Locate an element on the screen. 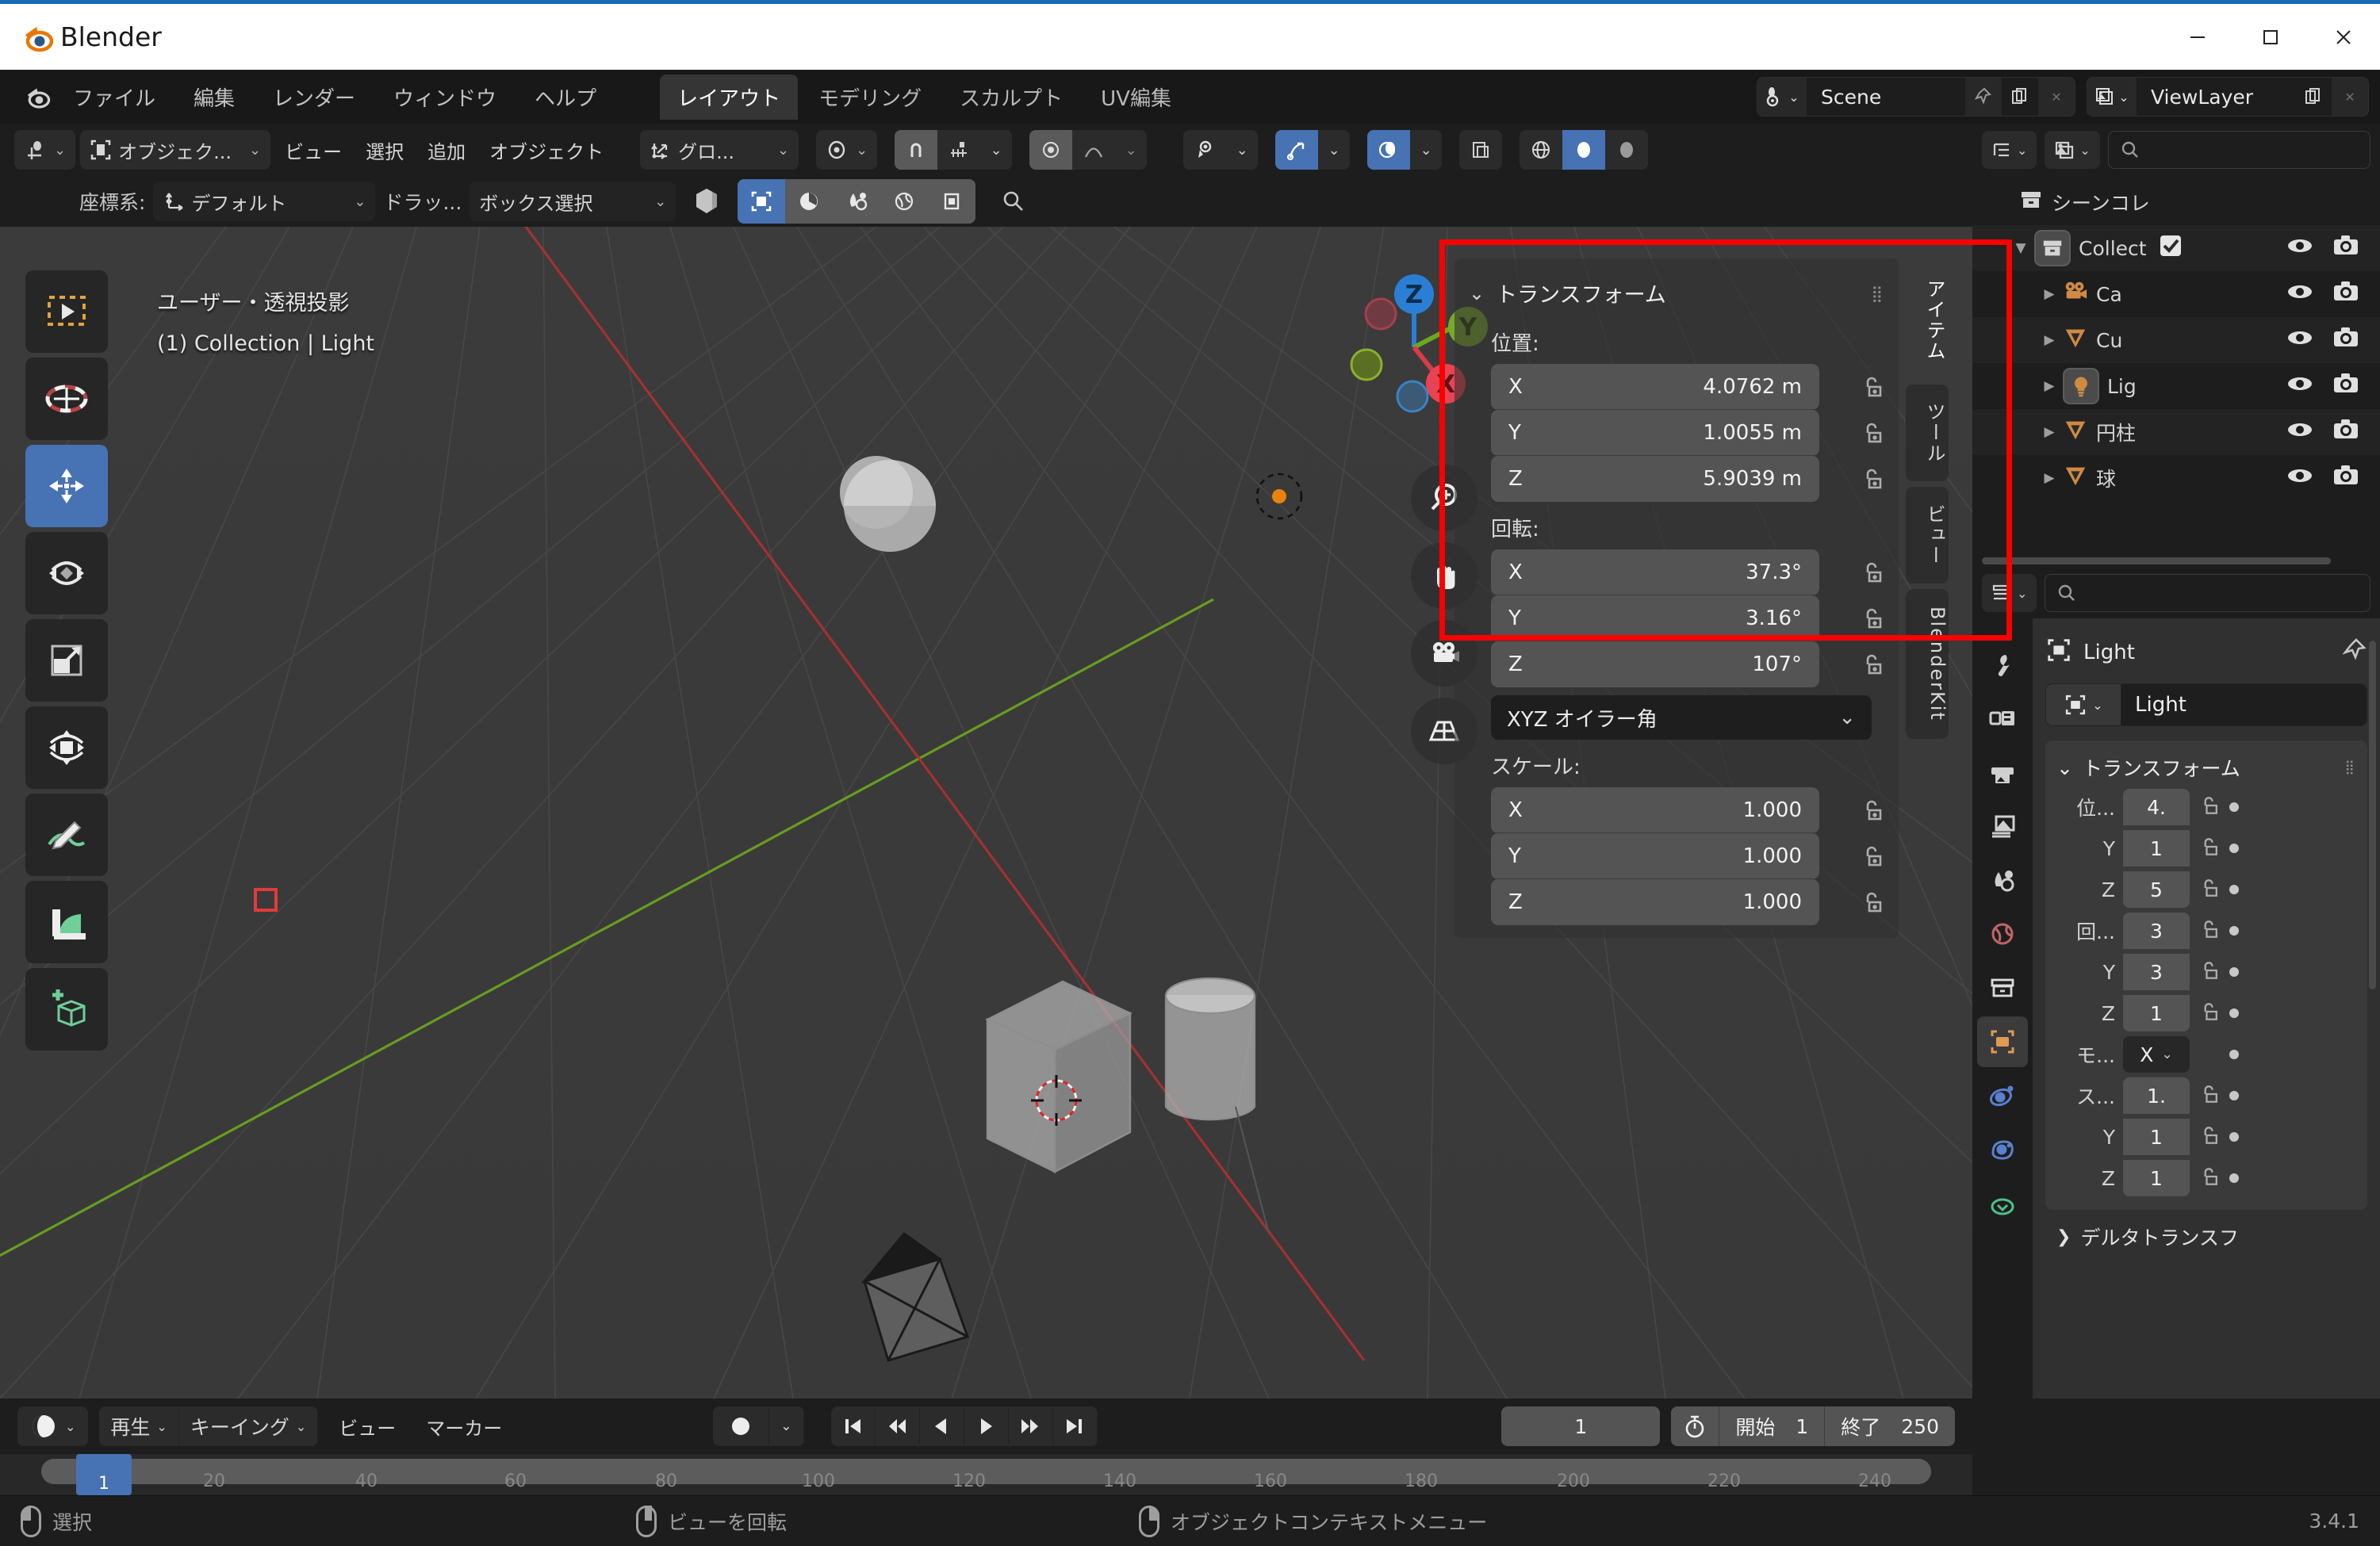 This screenshot has width=2380, height=1546. viewport-menu-view: ビュー is located at coordinates (313, 150).